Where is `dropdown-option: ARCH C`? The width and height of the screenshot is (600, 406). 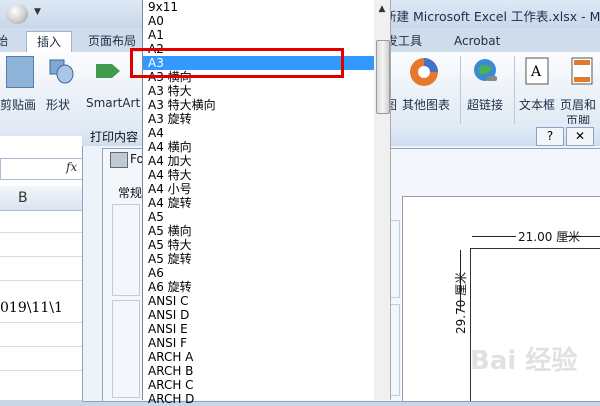 dropdown-option: ARCH C is located at coordinates (171, 385).